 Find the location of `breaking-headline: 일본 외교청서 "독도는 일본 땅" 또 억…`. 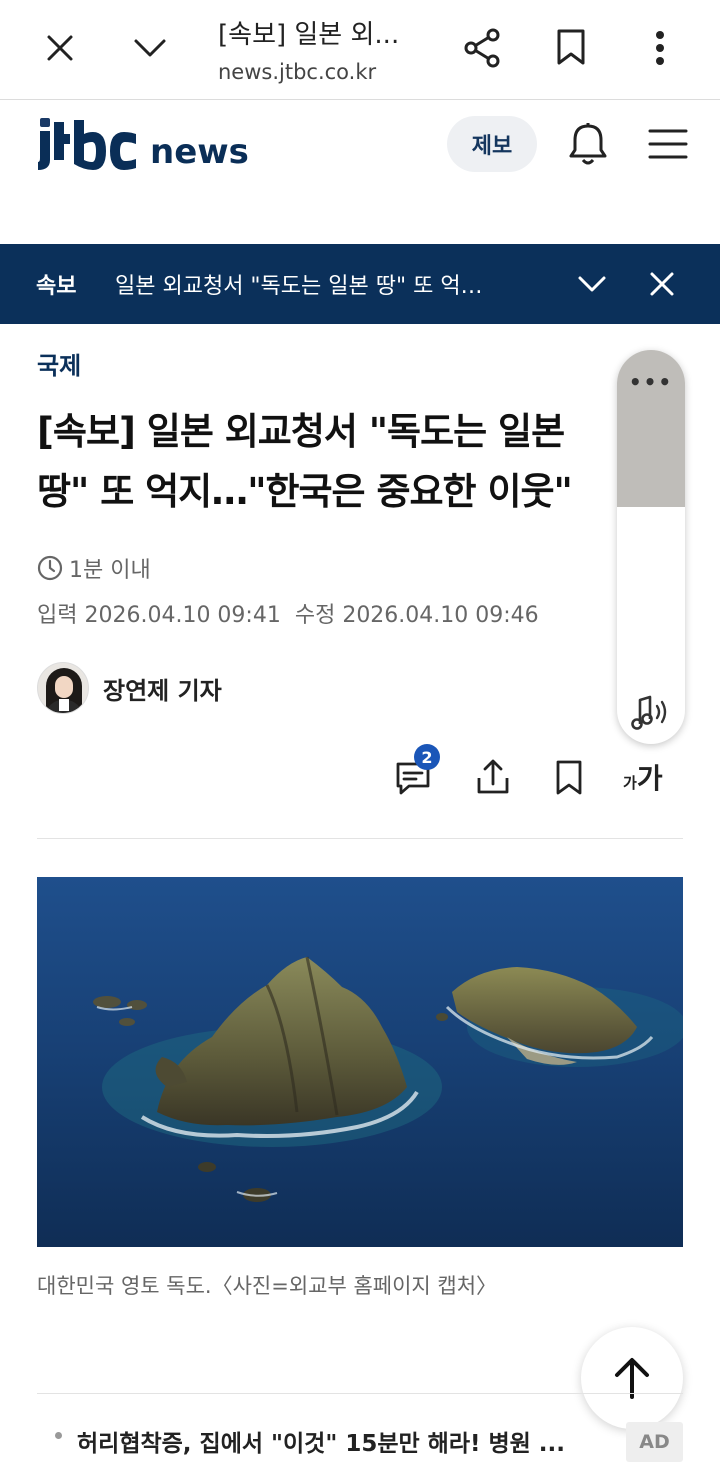

breaking-headline: 일본 외교청서 "독도는 일본 땅" 또 억… is located at coordinates (315, 284).